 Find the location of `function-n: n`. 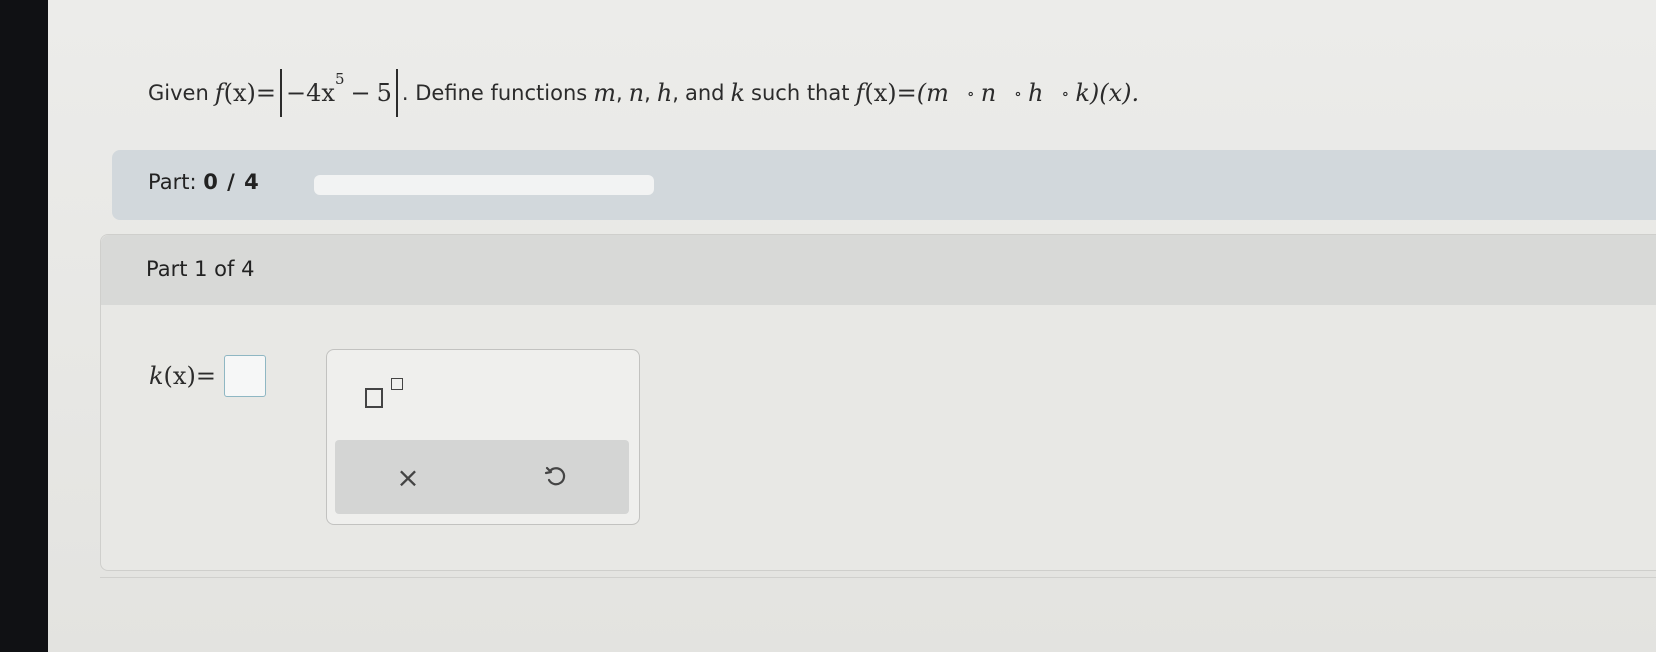

function-n: n is located at coordinates (636, 93).